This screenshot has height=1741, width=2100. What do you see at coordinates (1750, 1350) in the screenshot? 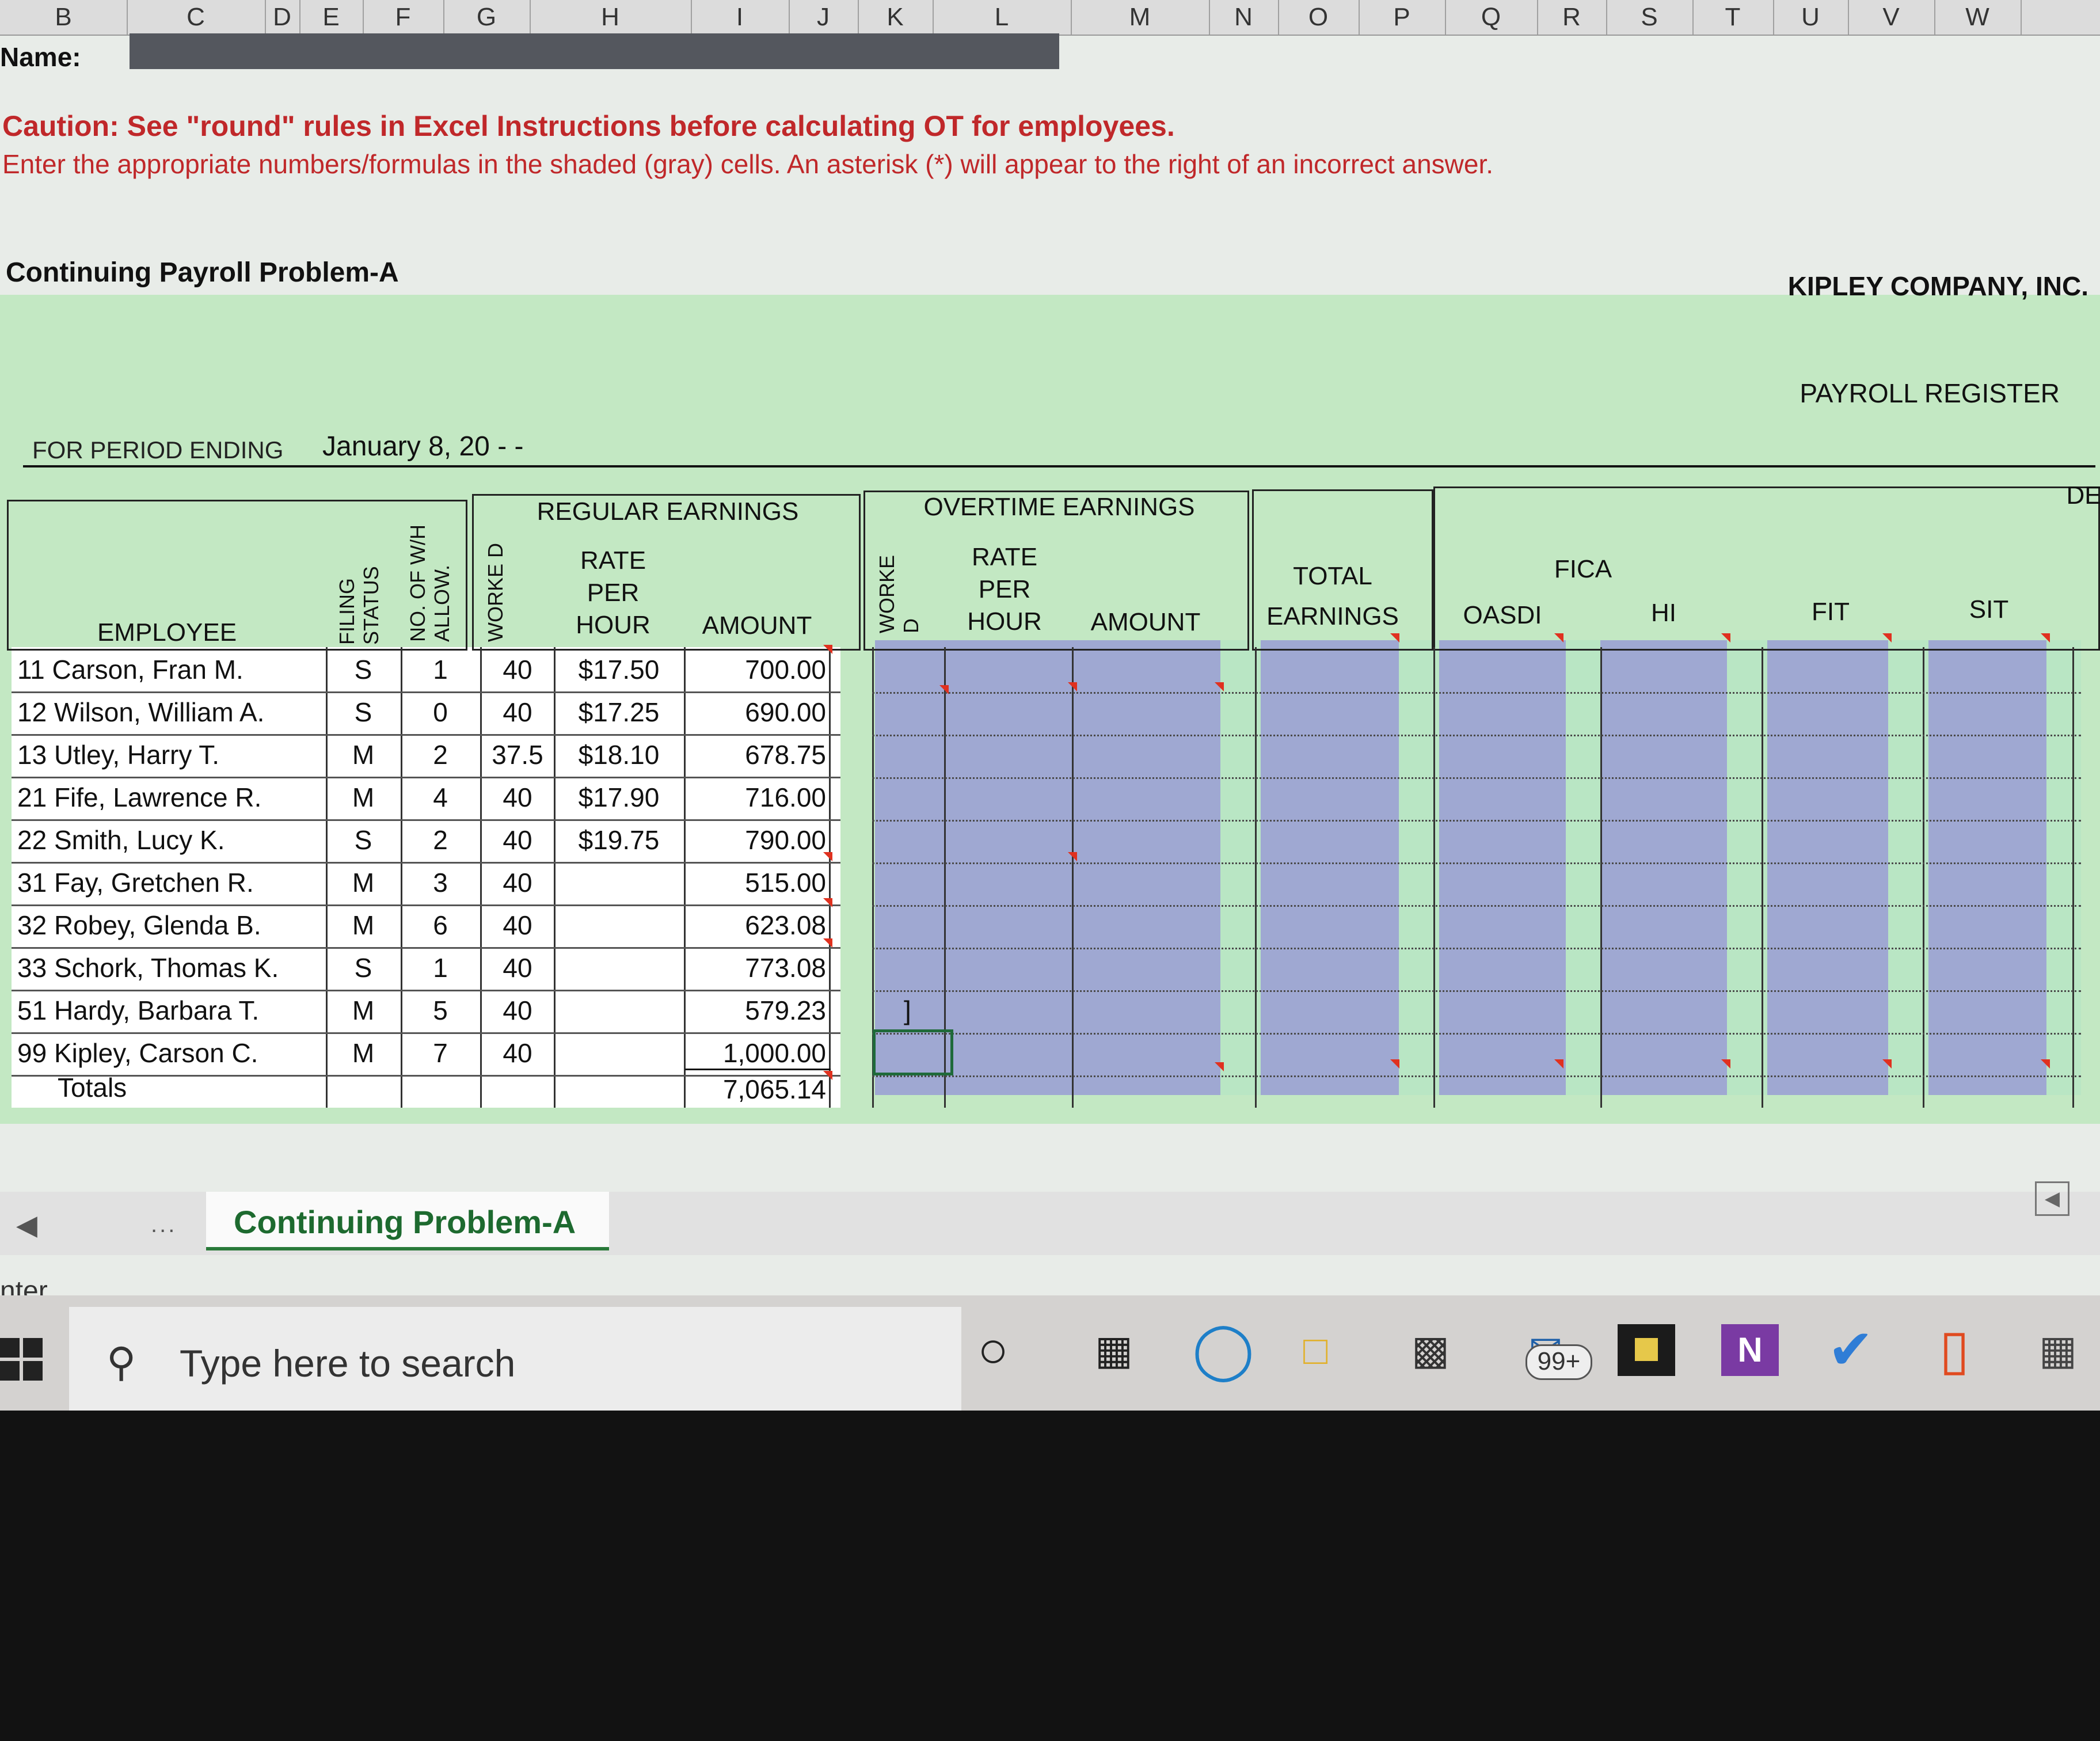
I see `onenote-icon: N` at bounding box center [1750, 1350].